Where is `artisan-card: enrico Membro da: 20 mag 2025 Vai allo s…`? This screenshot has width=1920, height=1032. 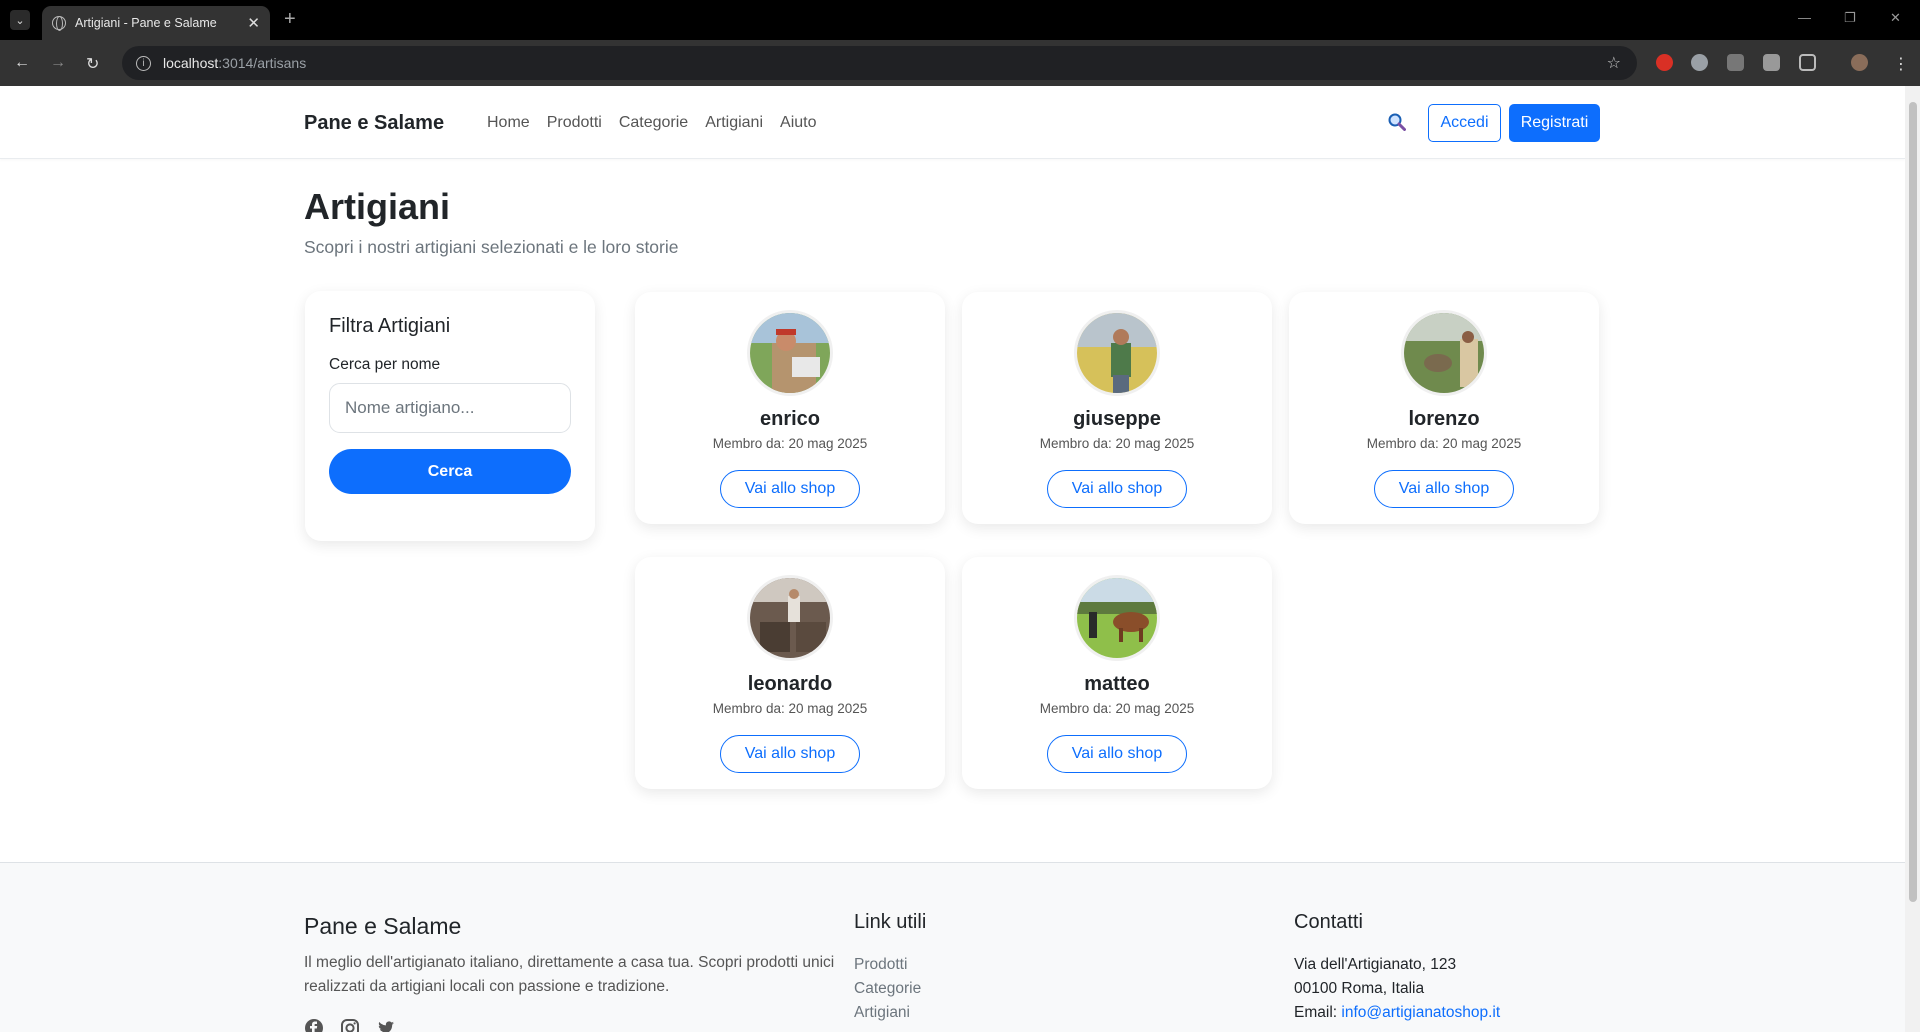 artisan-card: enrico Membro da: 20 mag 2025 Vai allo s… is located at coordinates (790, 408).